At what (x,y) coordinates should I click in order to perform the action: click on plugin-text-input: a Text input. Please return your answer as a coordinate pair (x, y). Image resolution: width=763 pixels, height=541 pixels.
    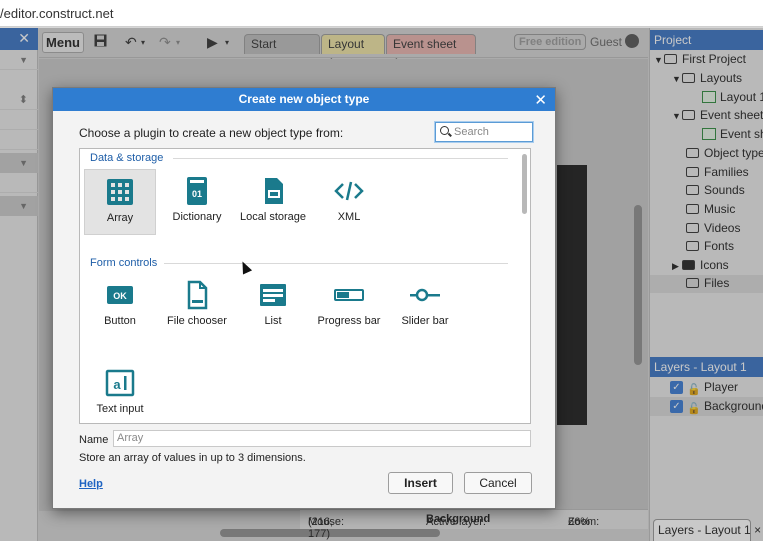
    Looking at the image, I should click on (120, 388).